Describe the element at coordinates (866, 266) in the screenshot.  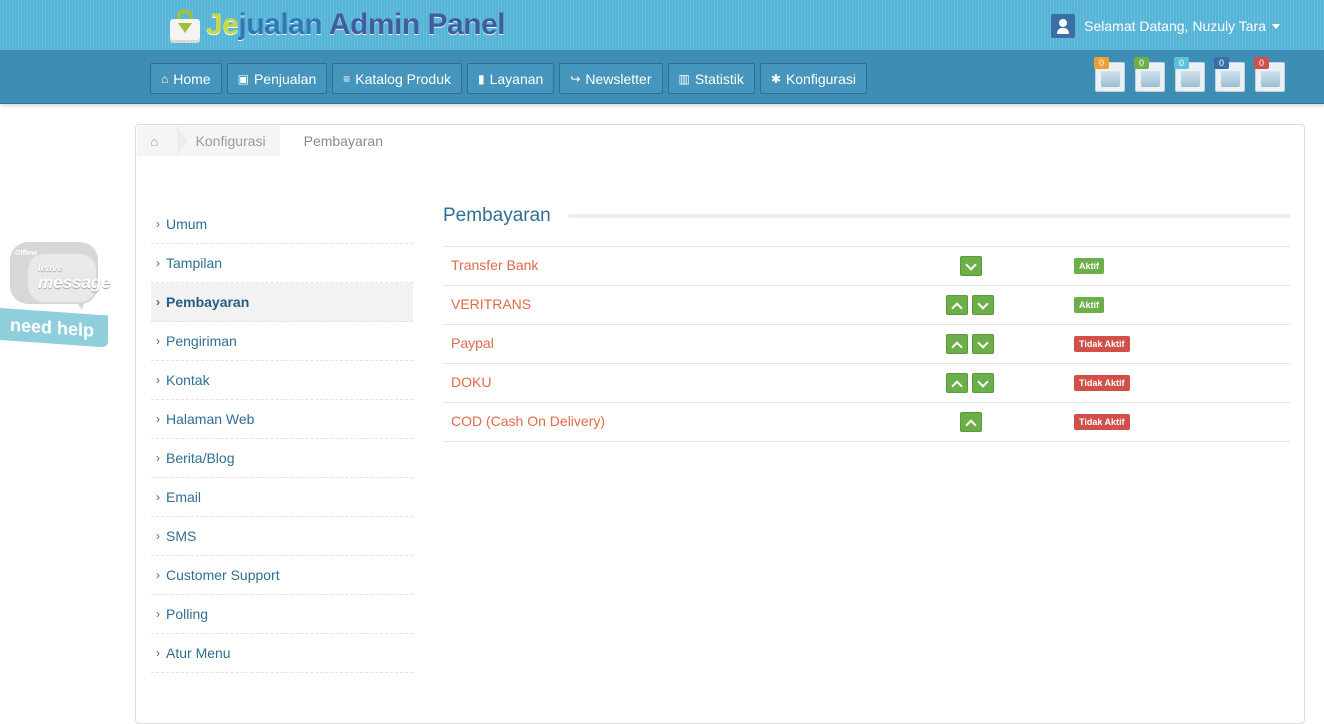
I see `table-row: Transfer Bank Aktif` at that location.